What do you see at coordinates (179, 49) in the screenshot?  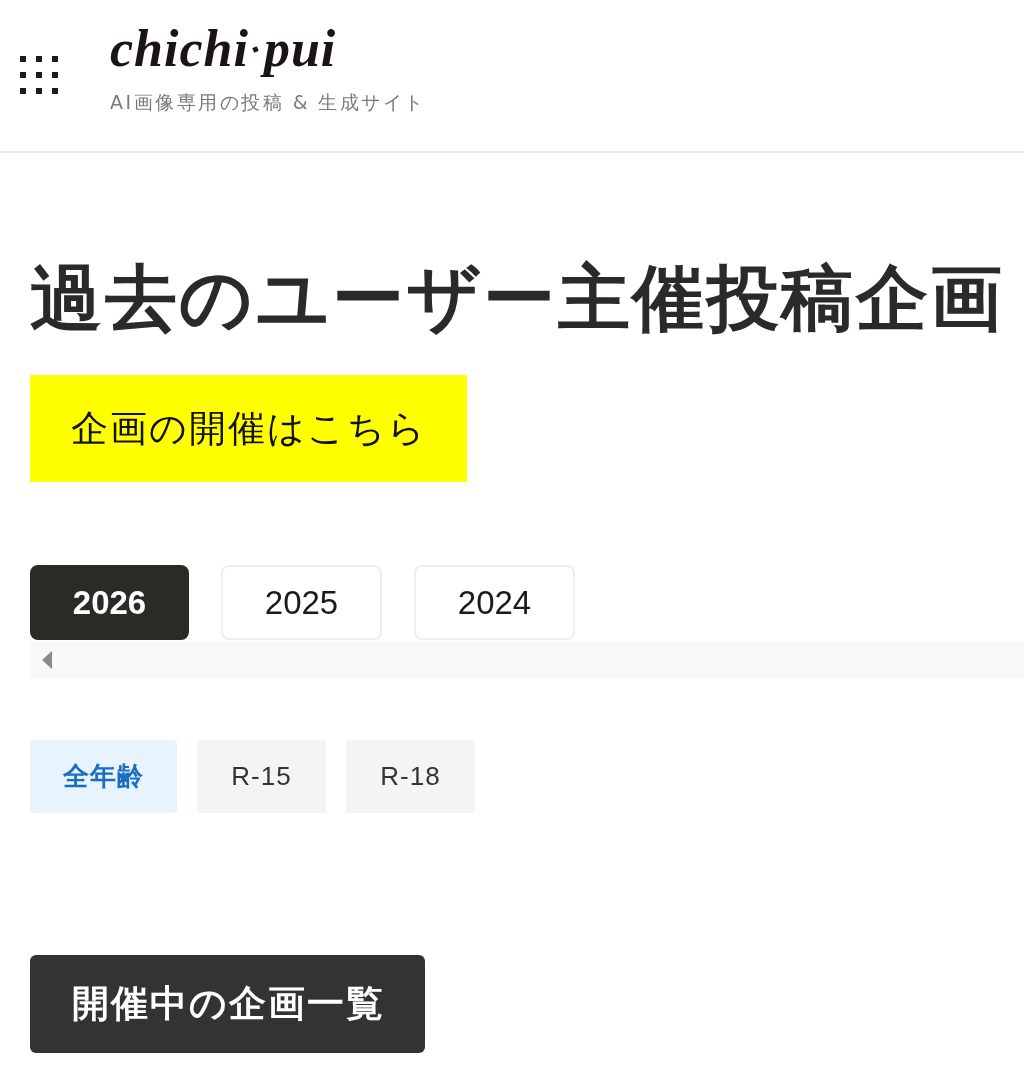 I see `logo-text: chichi` at bounding box center [179, 49].